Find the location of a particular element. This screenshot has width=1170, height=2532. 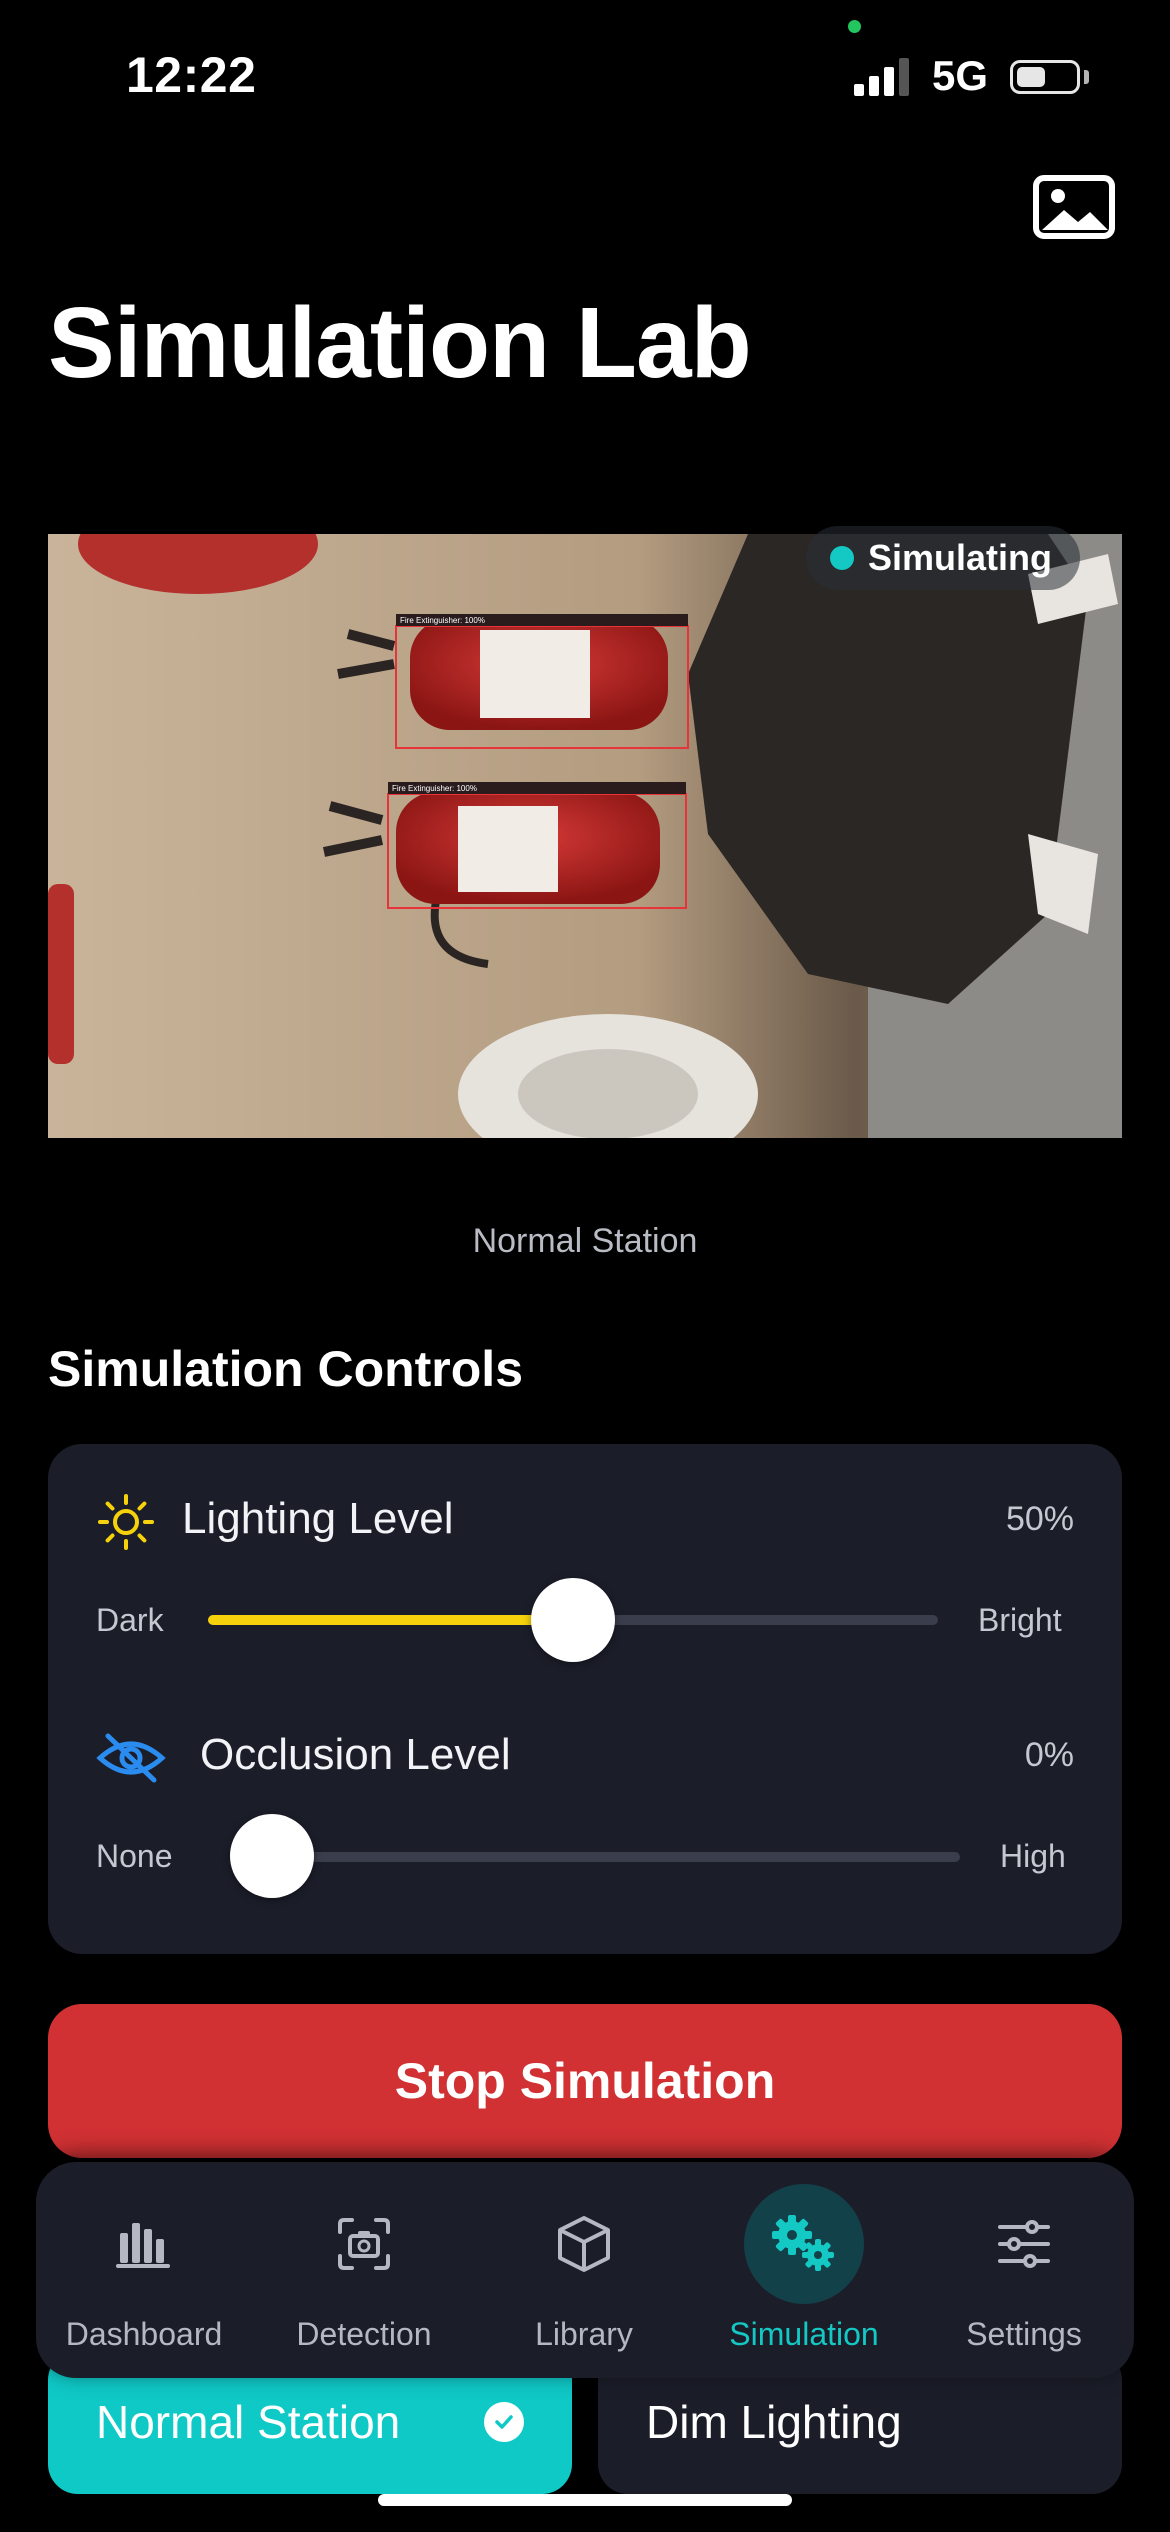

camera-icon is located at coordinates (364, 2244).